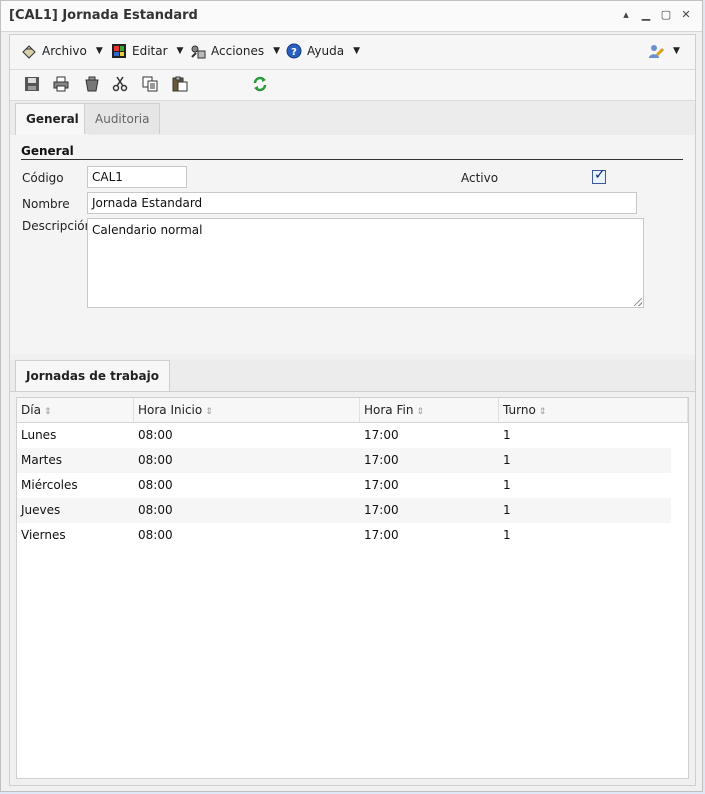  What do you see at coordinates (352, 118) in the screenshot?
I see `form-tabs: General Auditoria` at bounding box center [352, 118].